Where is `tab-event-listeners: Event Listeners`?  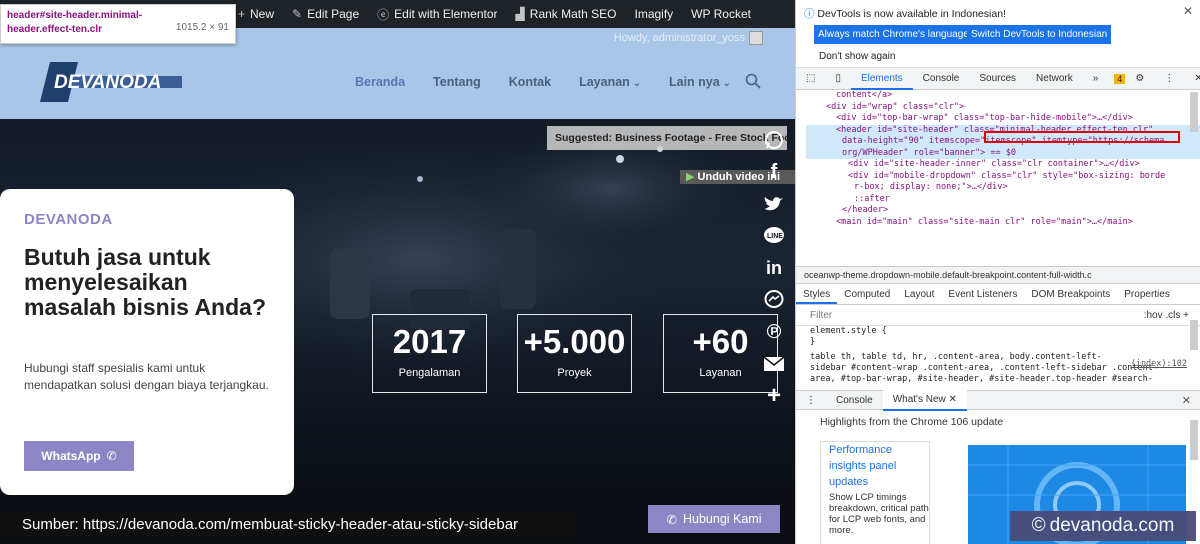
tab-event-listeners: Event Listeners is located at coordinates (982, 294).